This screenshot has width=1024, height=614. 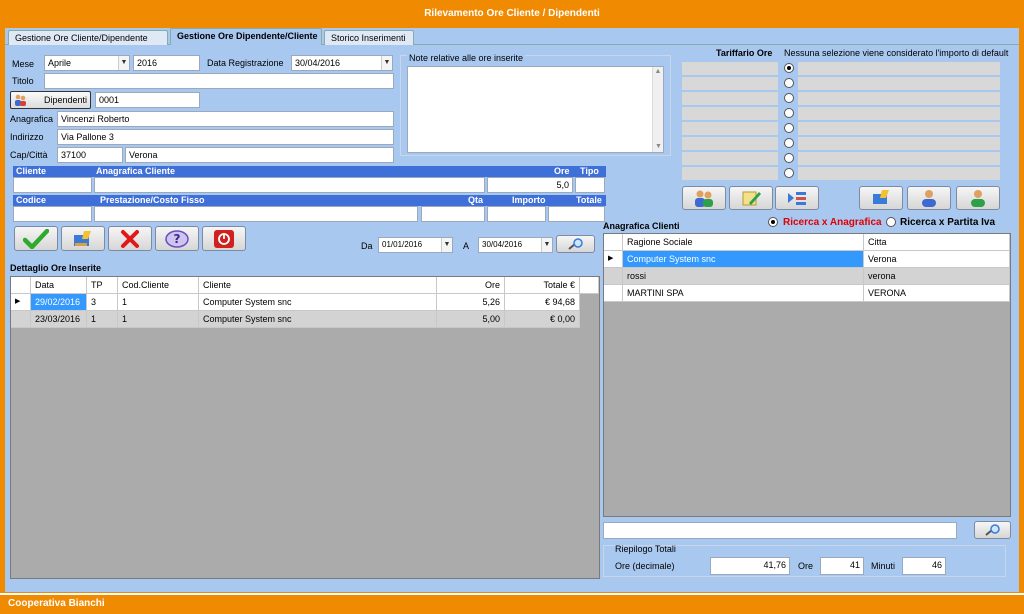 I want to click on delete-button, so click(x=130, y=238).